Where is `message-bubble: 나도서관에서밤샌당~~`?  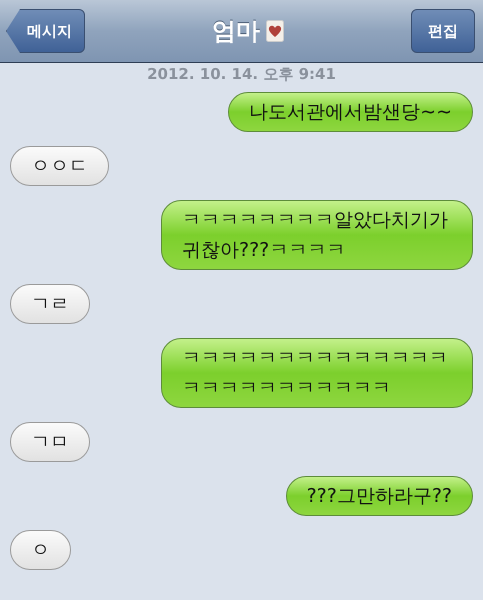 message-bubble: 나도서관에서밤샌당~~ is located at coordinates (350, 112).